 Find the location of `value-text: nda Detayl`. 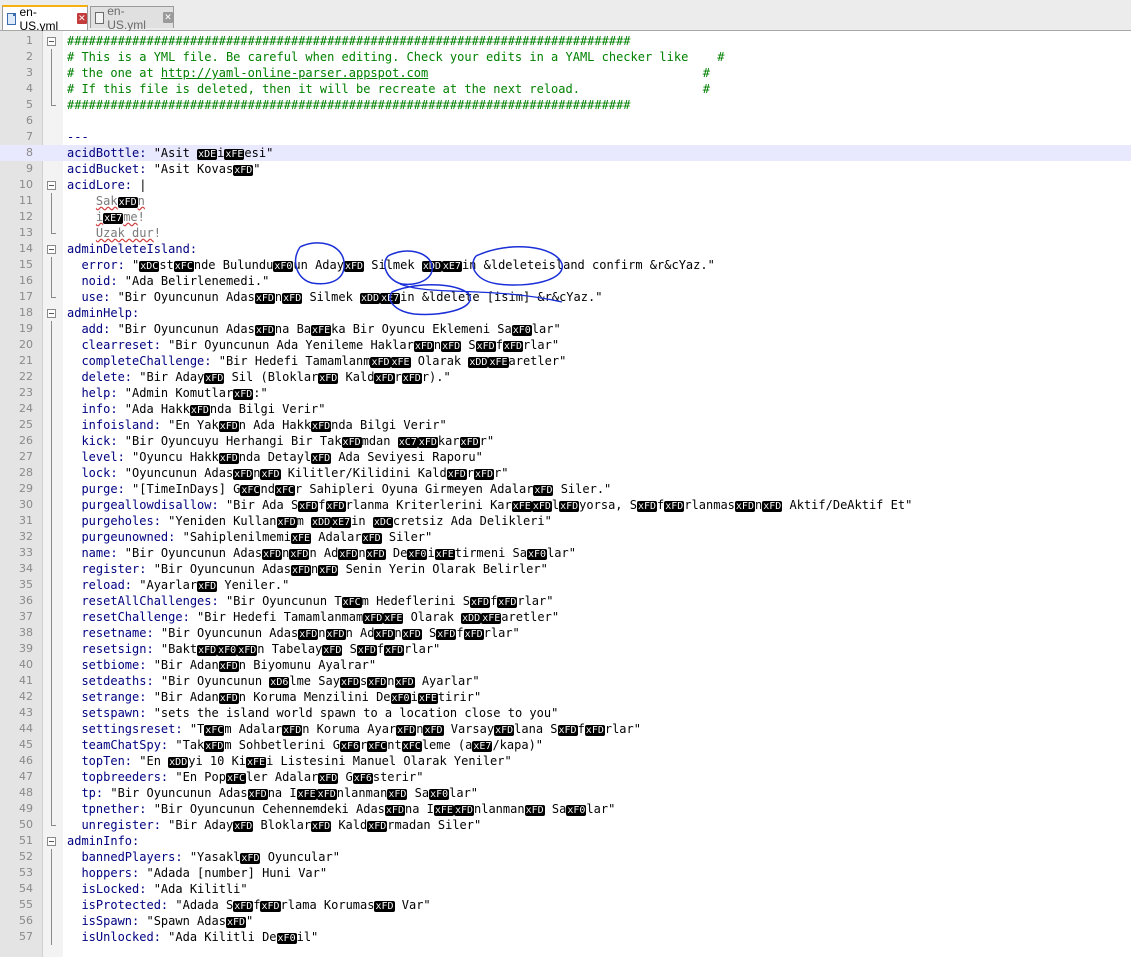

value-text: nda Detayl is located at coordinates (275, 457).